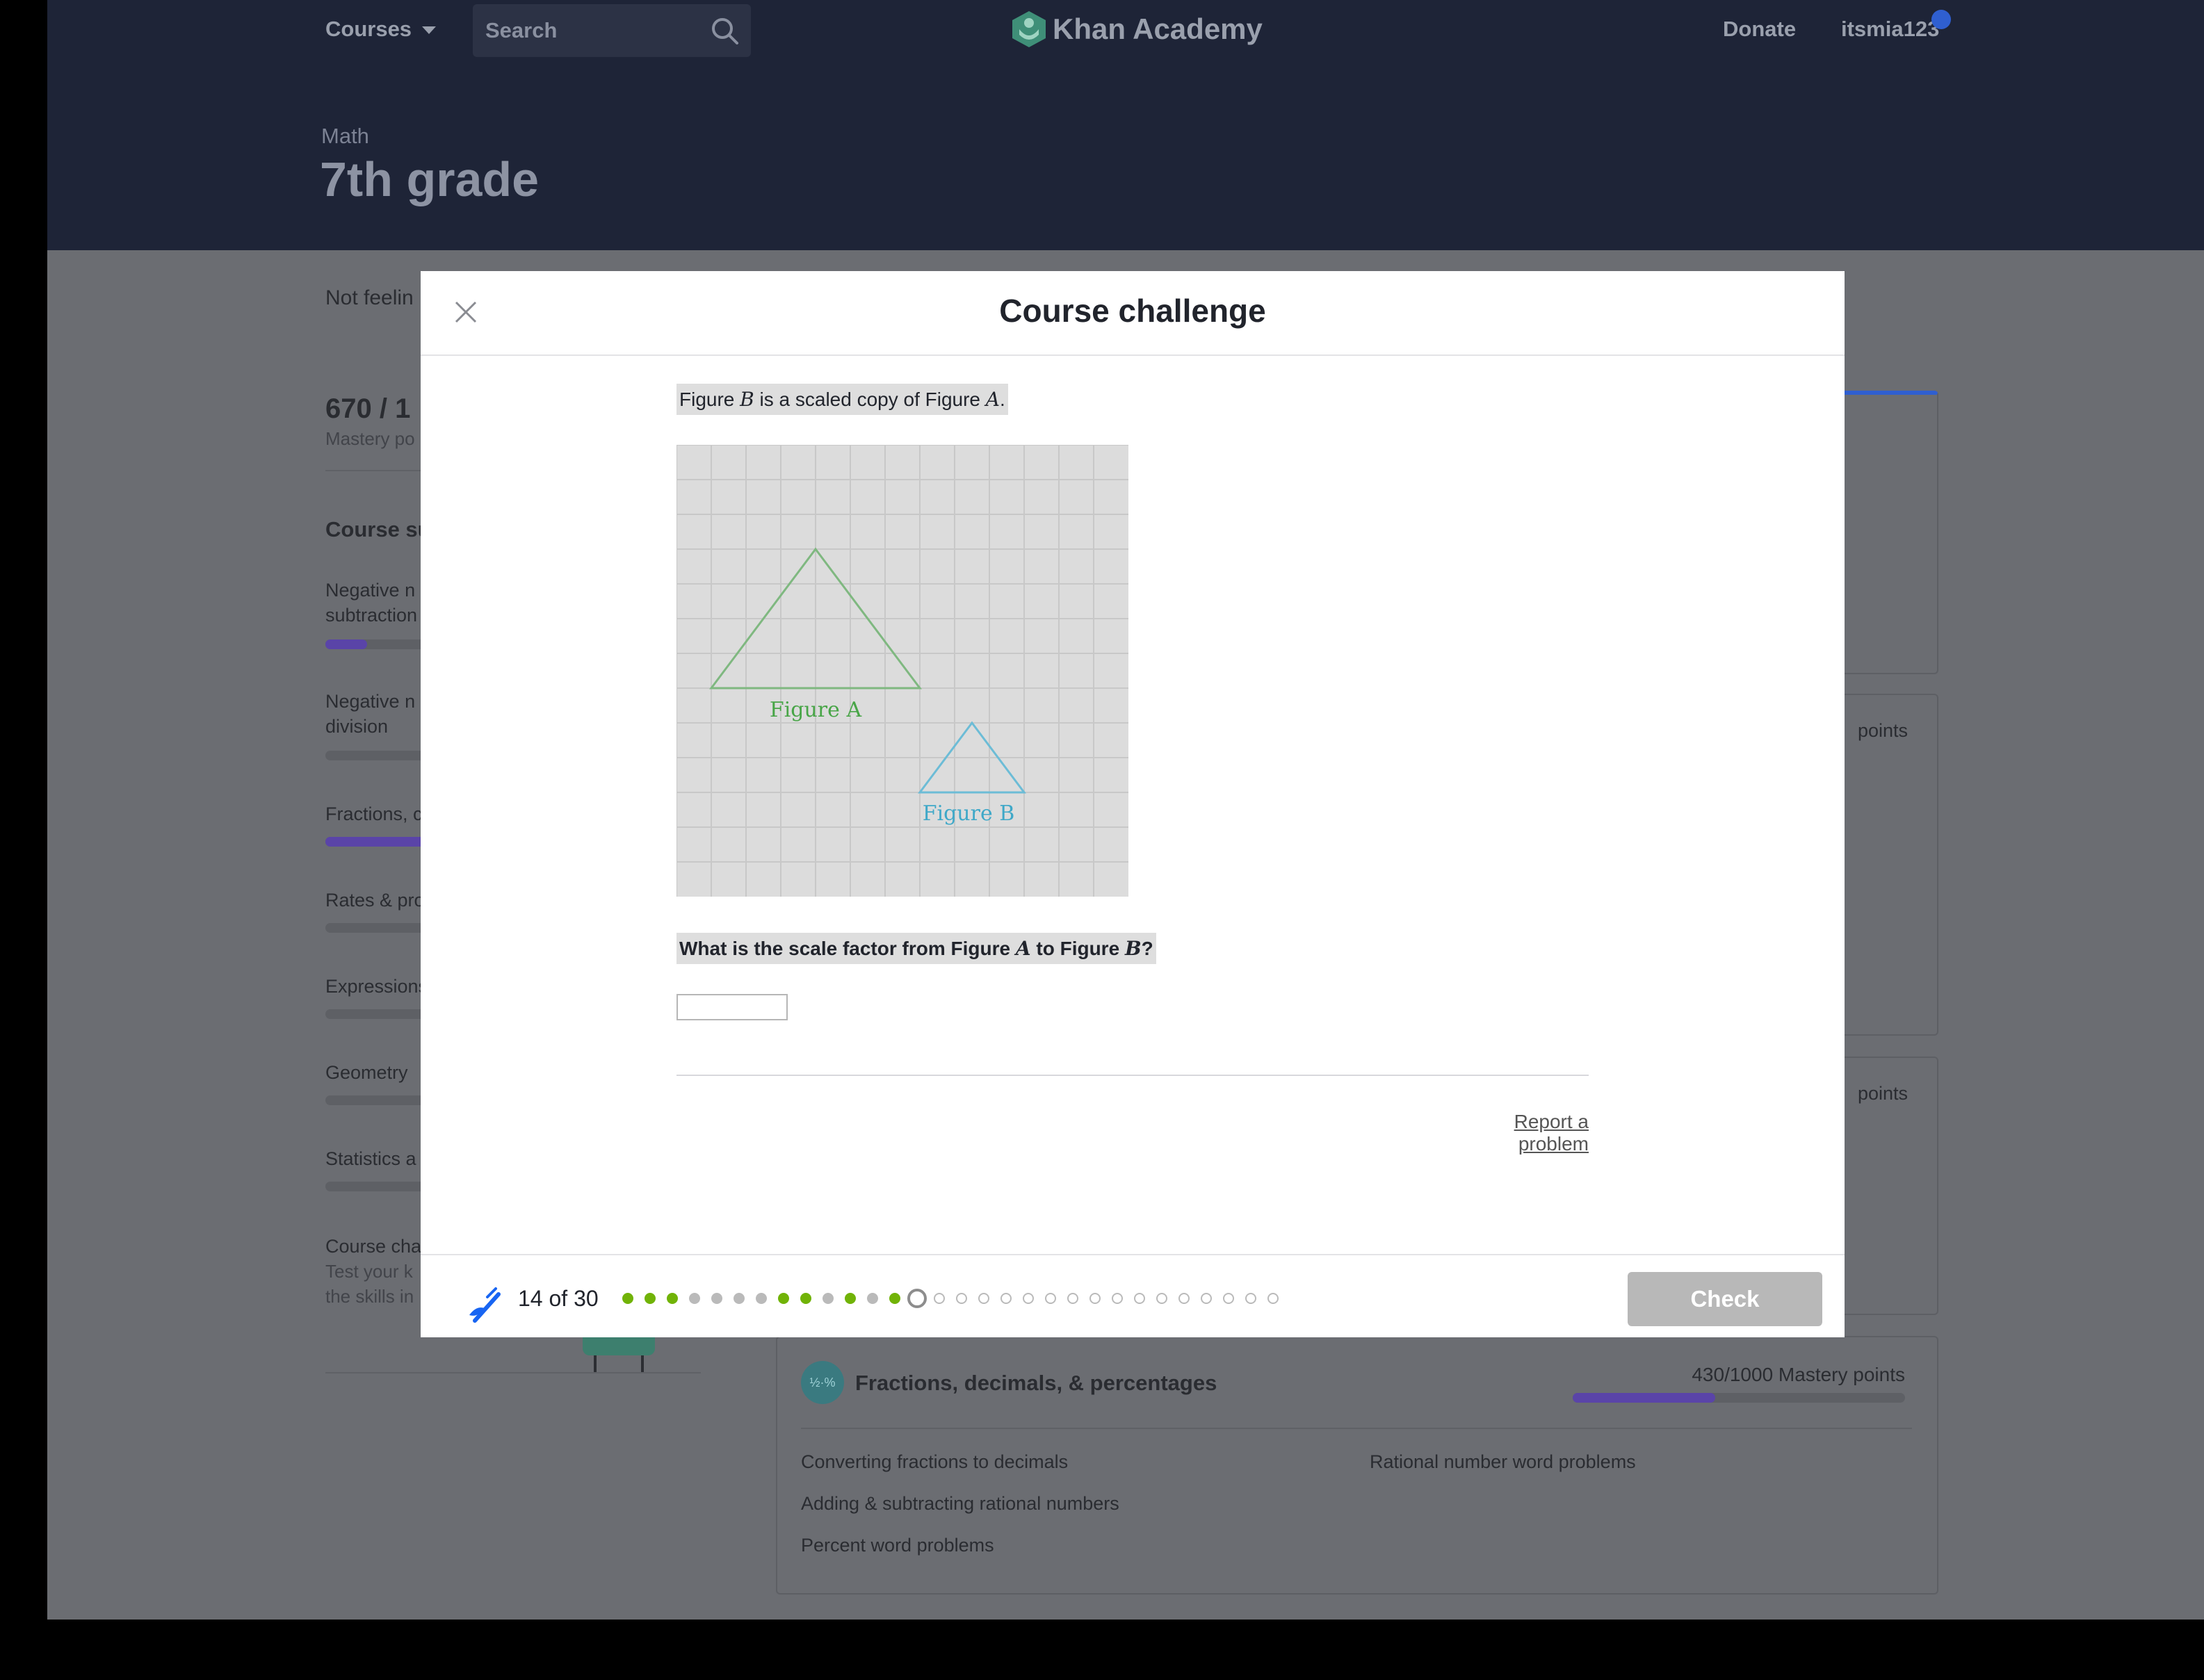 The width and height of the screenshot is (2204, 1680). Describe the element at coordinates (370, 702) in the screenshot. I see `unit-item-negative-mult: Negative n` at that location.